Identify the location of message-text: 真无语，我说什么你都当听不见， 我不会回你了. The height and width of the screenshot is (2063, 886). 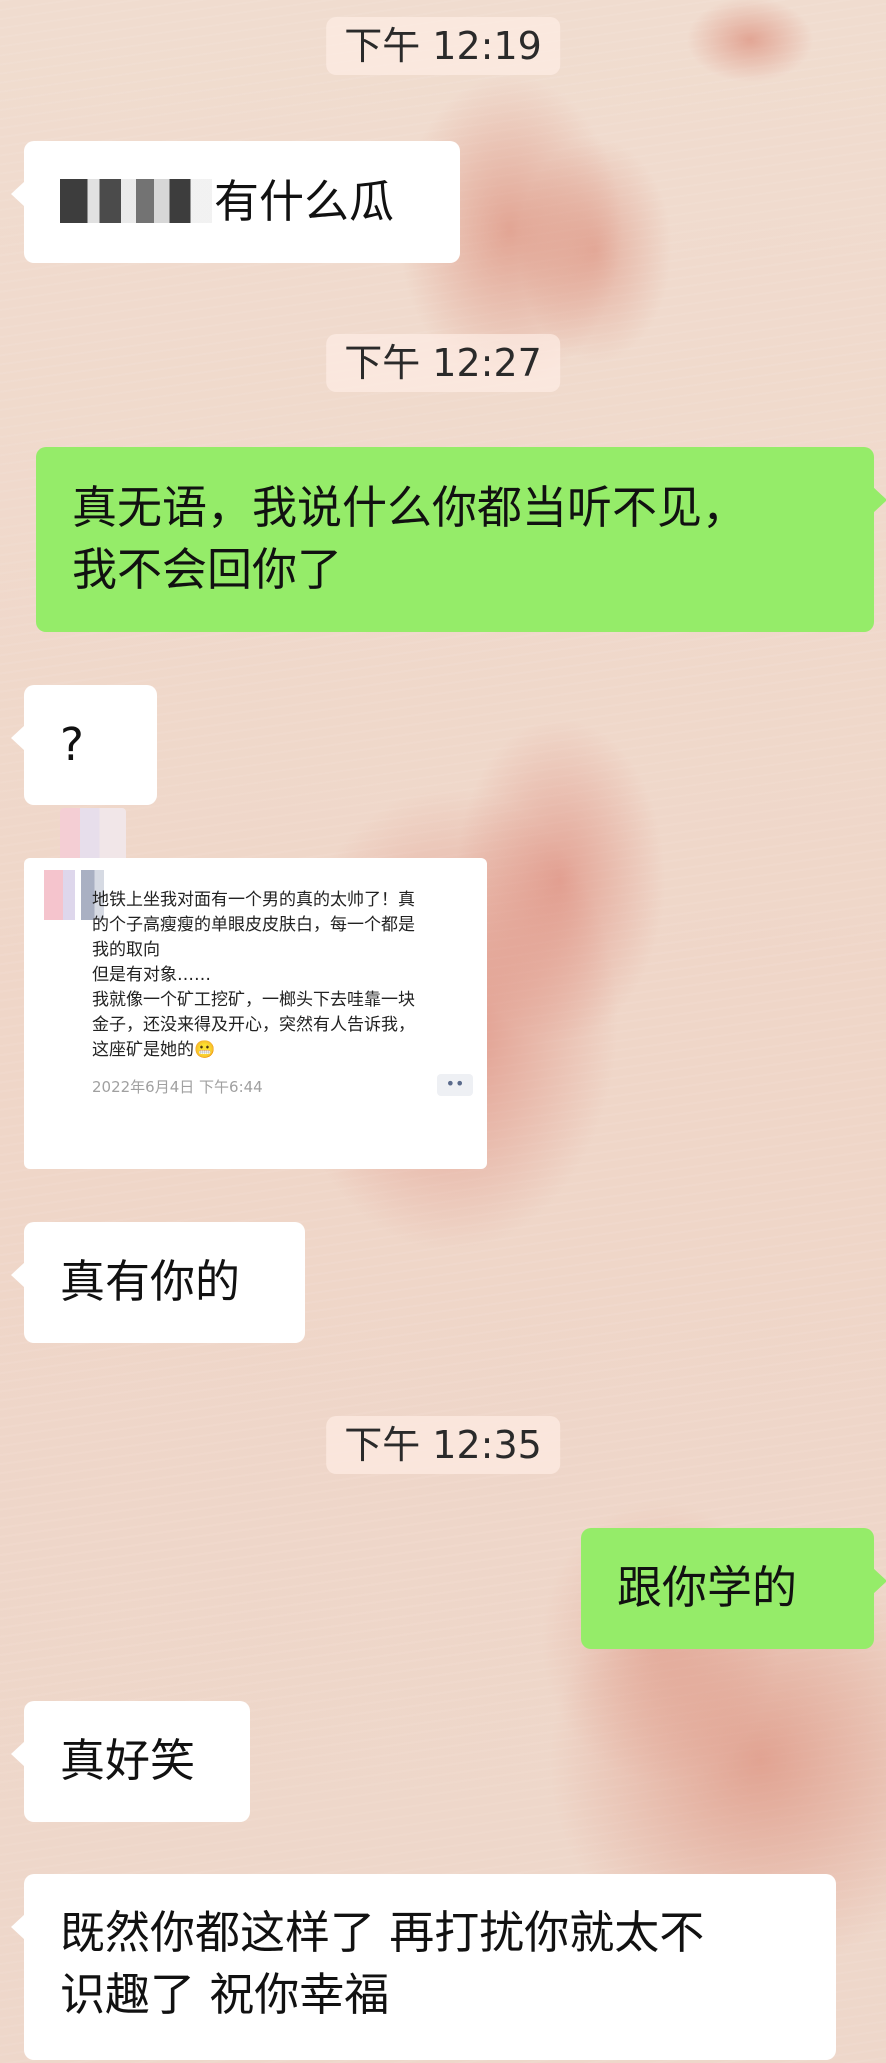
(410, 538).